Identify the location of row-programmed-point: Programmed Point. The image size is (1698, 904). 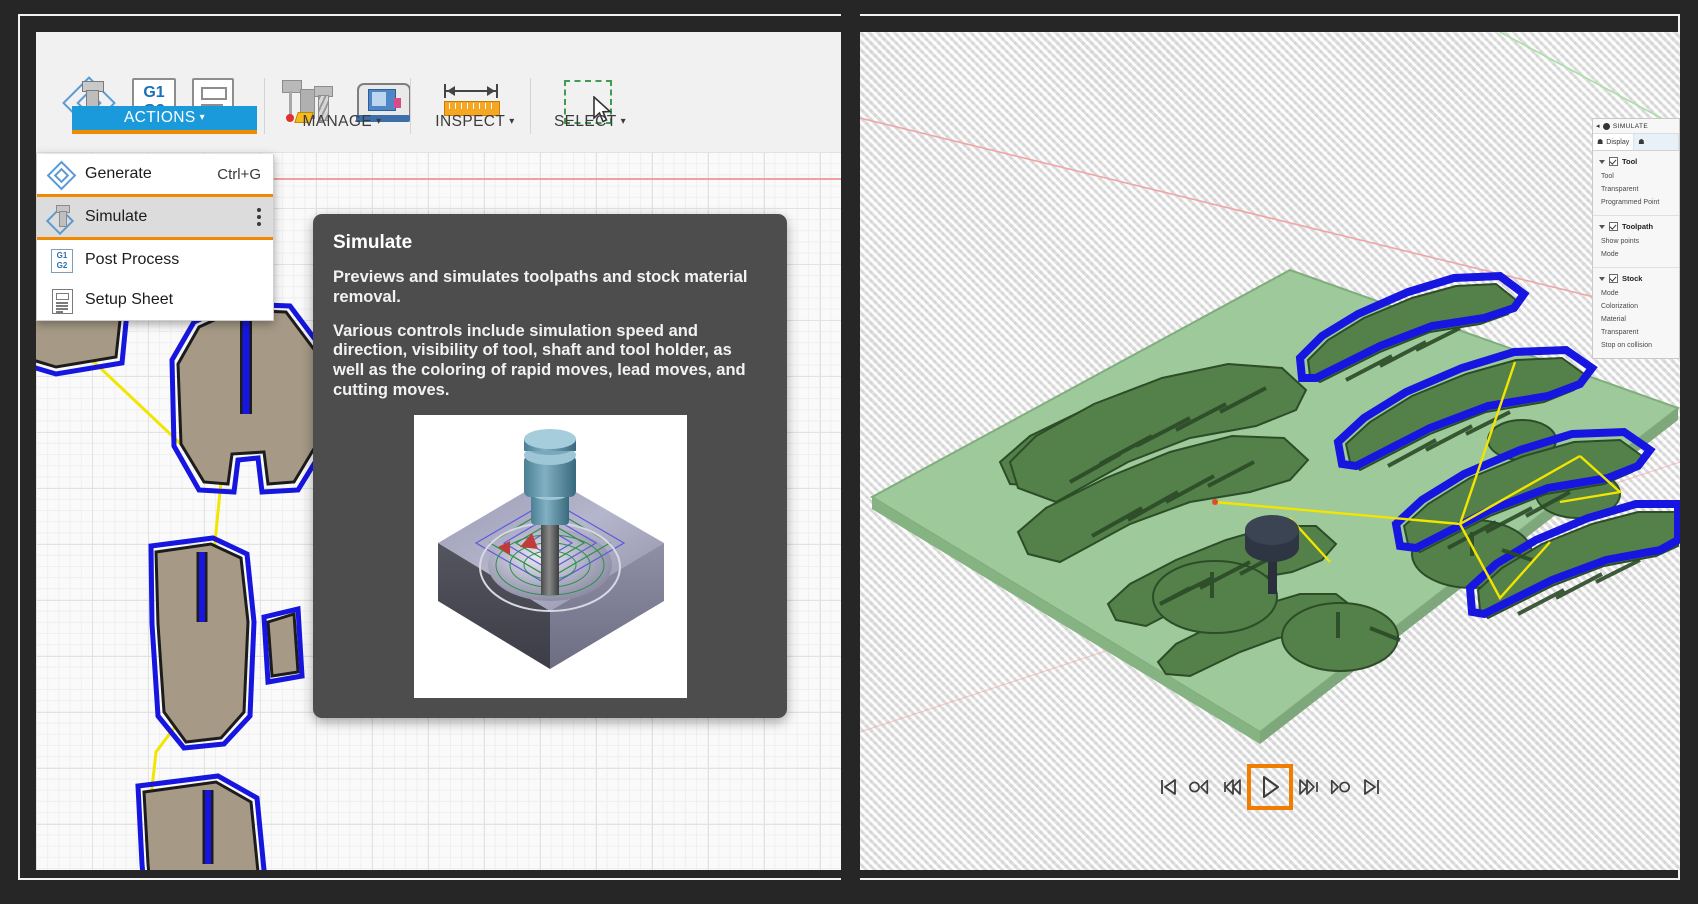
(1636, 202).